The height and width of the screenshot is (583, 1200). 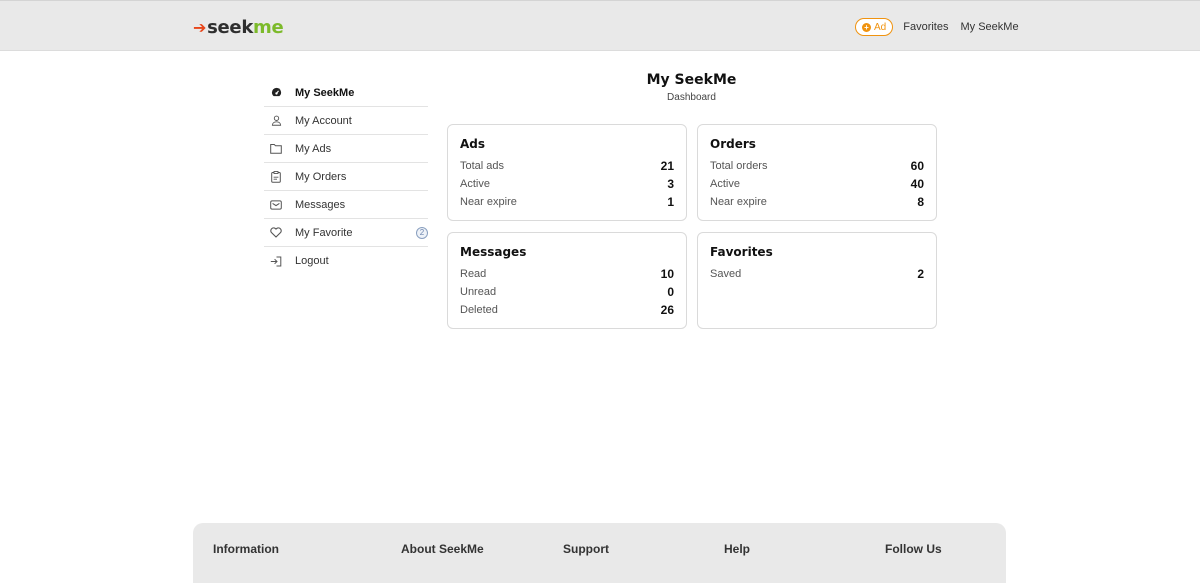 What do you see at coordinates (276, 149) in the screenshot?
I see `folder-icon` at bounding box center [276, 149].